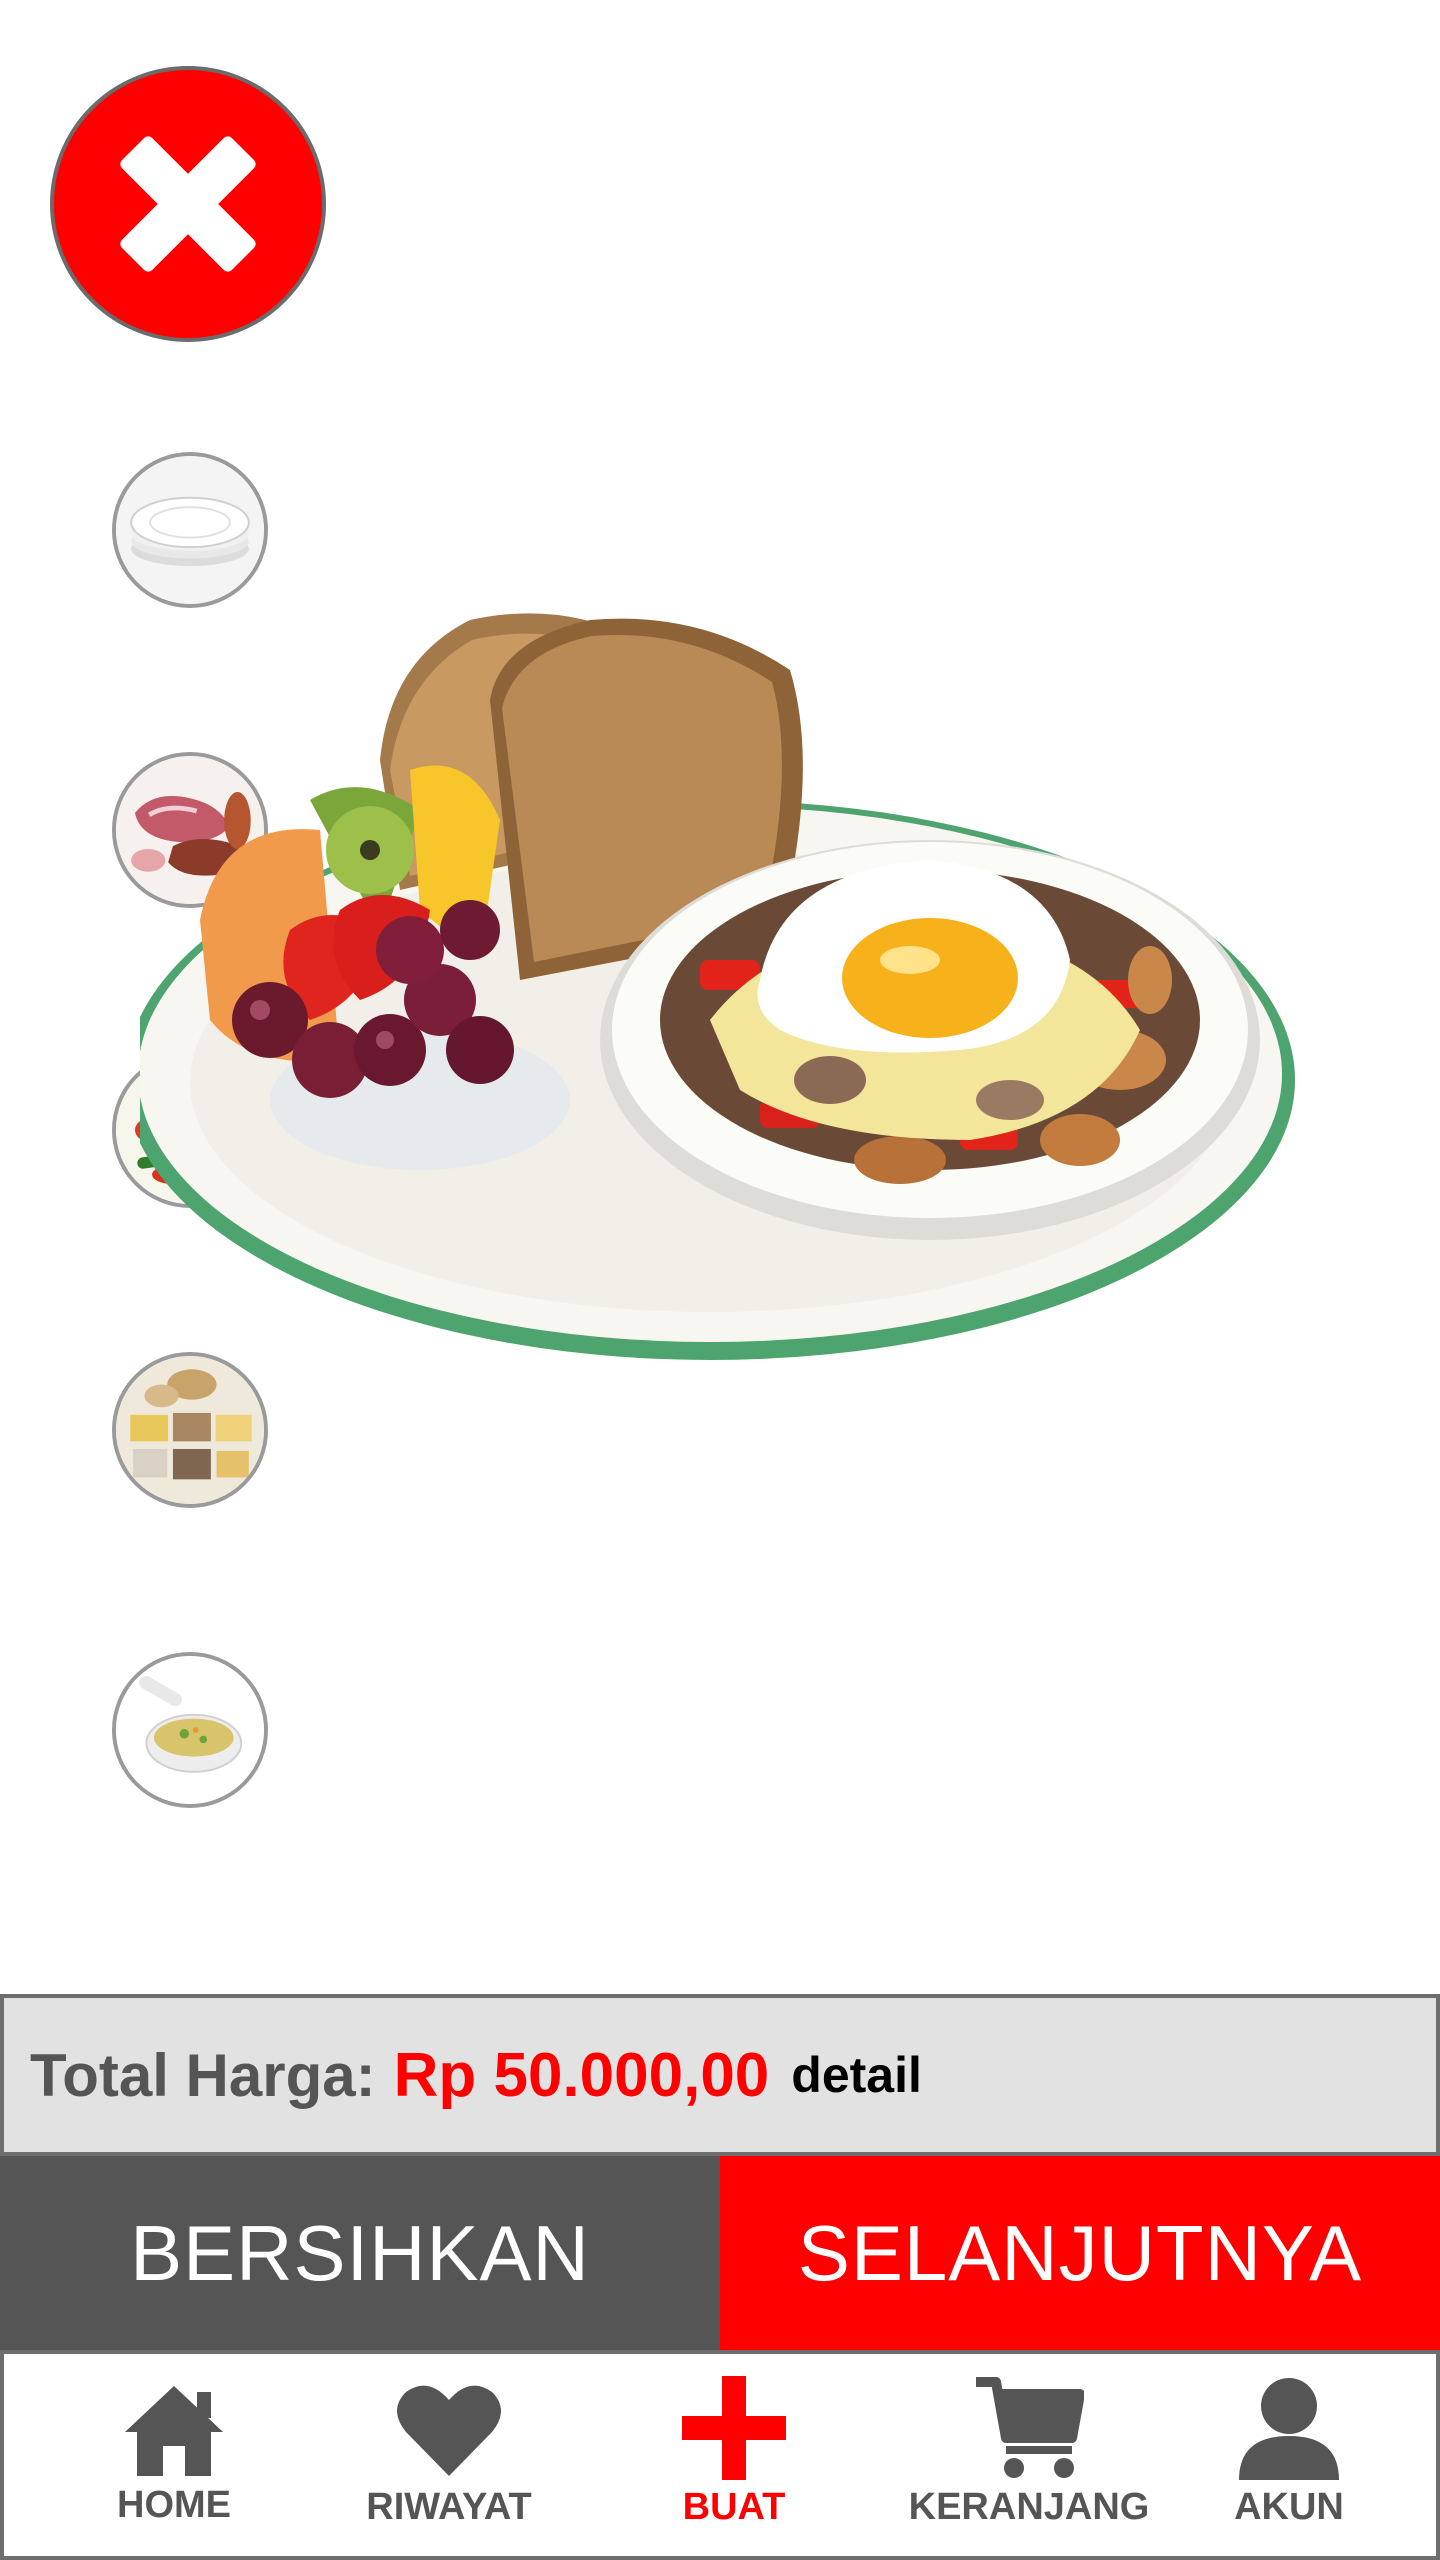 The image size is (1440, 2560). I want to click on nav-item-akun: AKUN, so click(1289, 2455).